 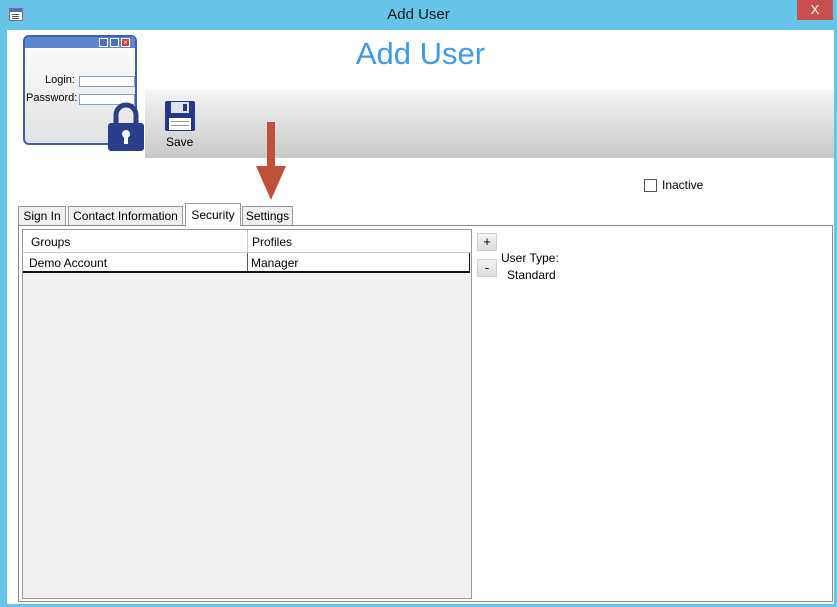 What do you see at coordinates (180, 116) in the screenshot?
I see `floppy-disk-icon` at bounding box center [180, 116].